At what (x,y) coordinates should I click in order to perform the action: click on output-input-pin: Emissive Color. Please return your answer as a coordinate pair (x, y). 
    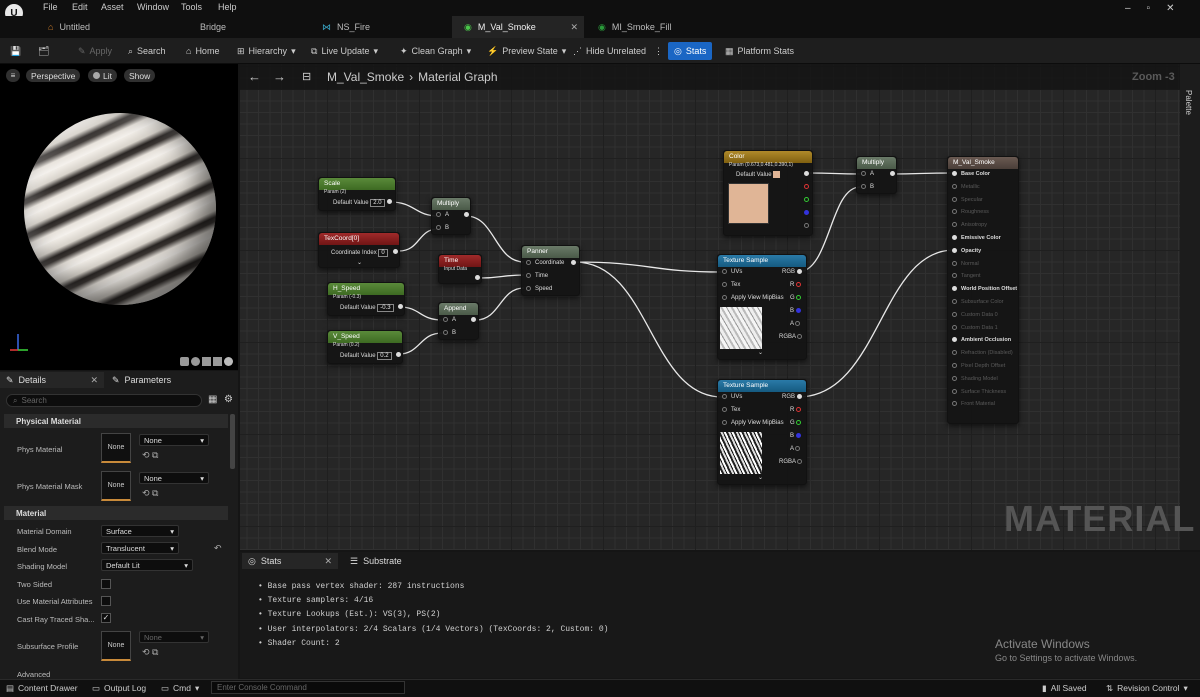
    Looking at the image, I should click on (976, 238).